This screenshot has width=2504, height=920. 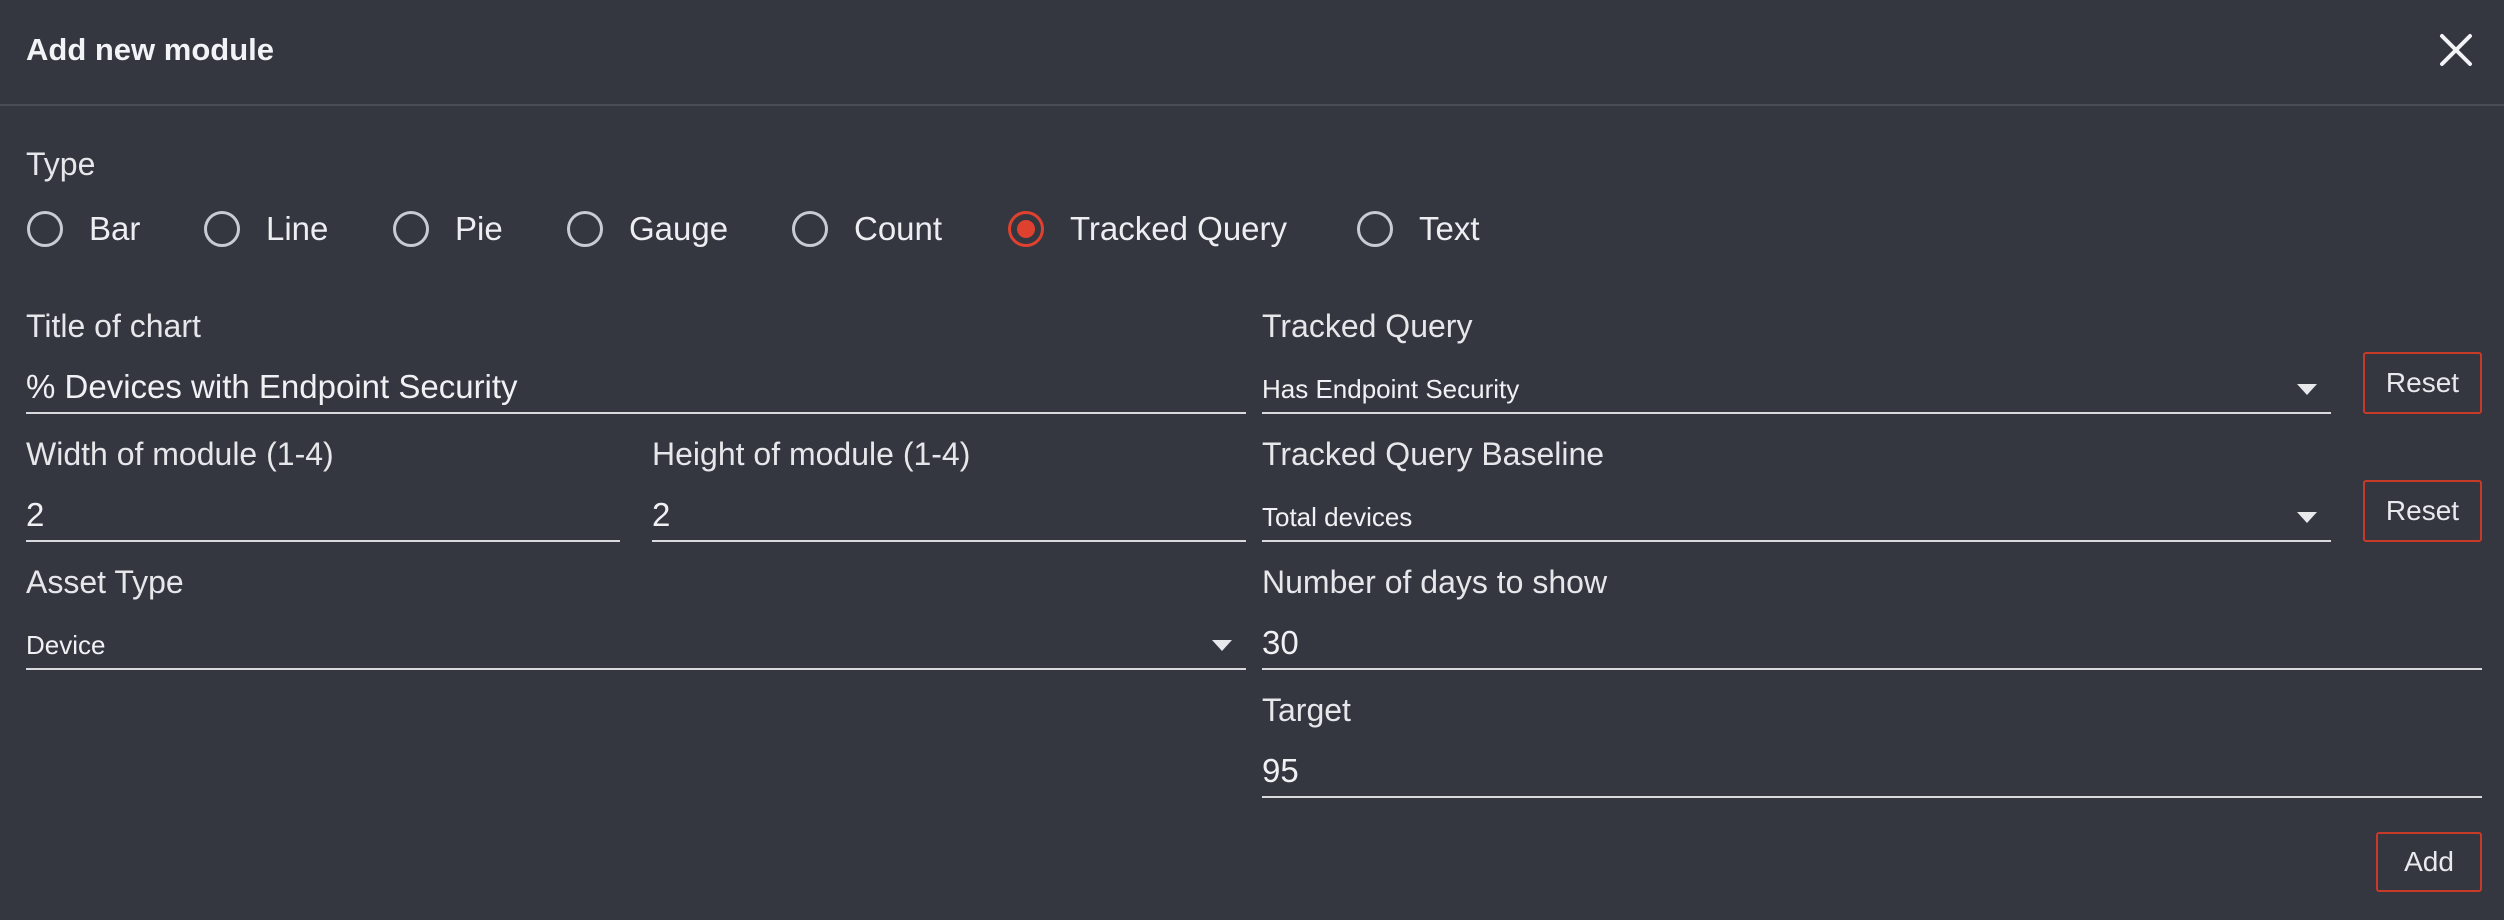 I want to click on radio-label-line: Line, so click(x=297, y=228).